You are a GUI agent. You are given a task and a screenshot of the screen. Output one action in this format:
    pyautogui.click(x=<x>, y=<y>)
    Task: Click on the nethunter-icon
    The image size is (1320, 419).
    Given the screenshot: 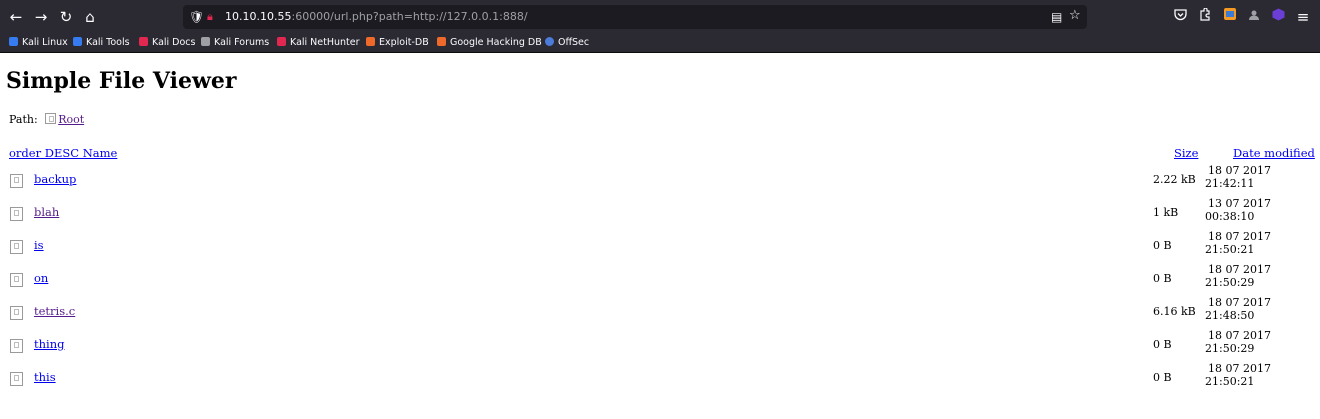 What is the action you would take?
    pyautogui.click(x=281, y=41)
    